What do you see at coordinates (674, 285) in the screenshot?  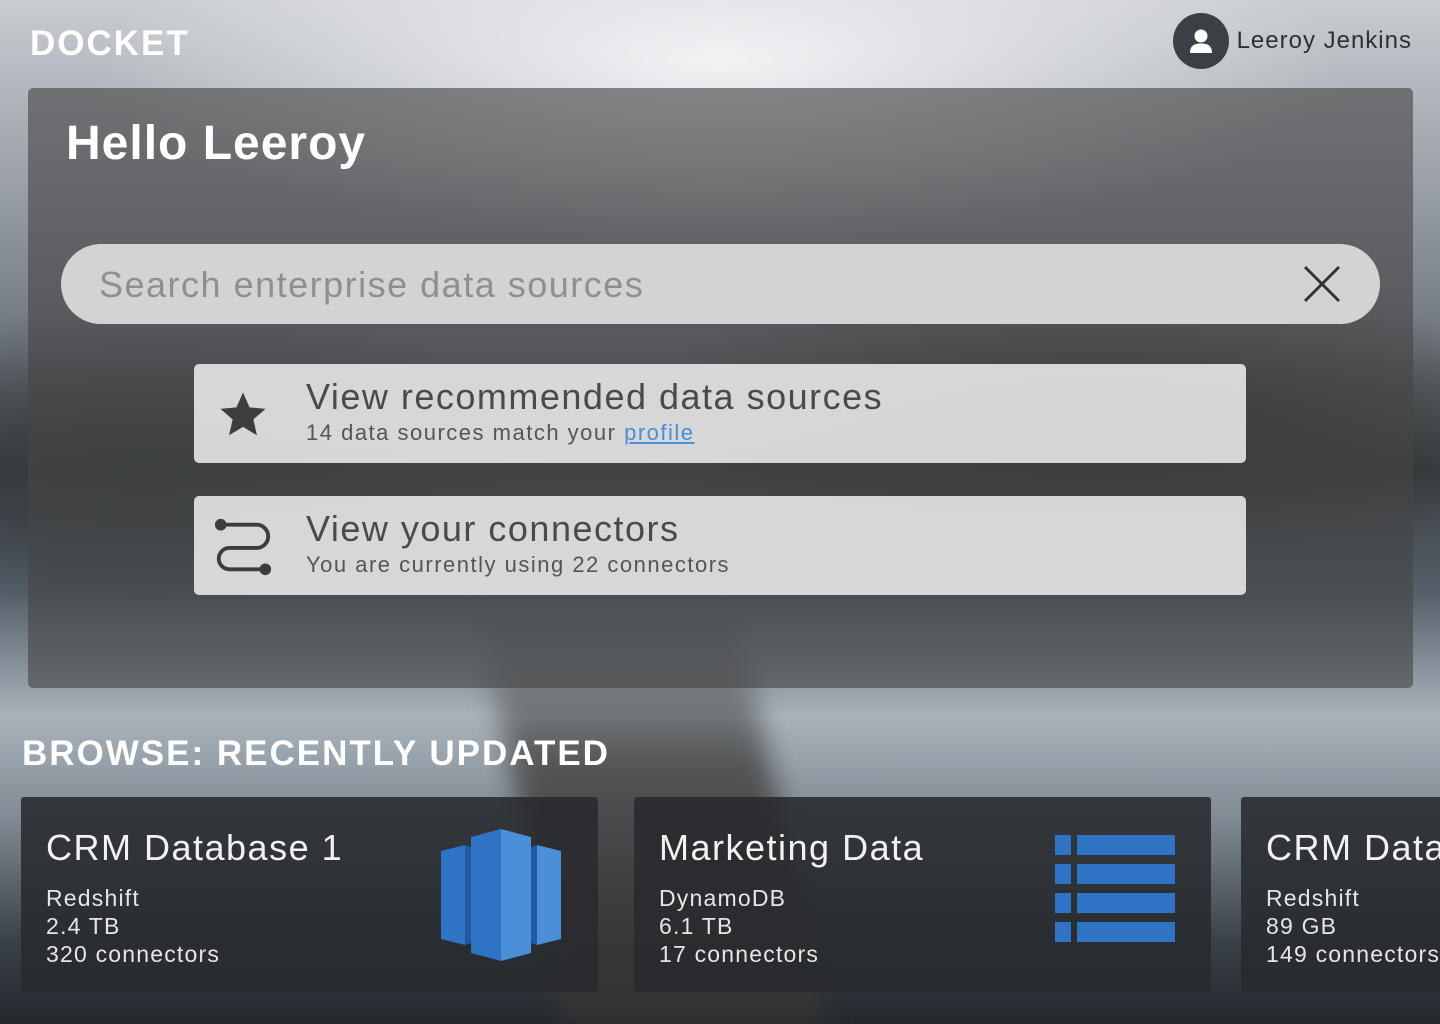 I see `search-input` at bounding box center [674, 285].